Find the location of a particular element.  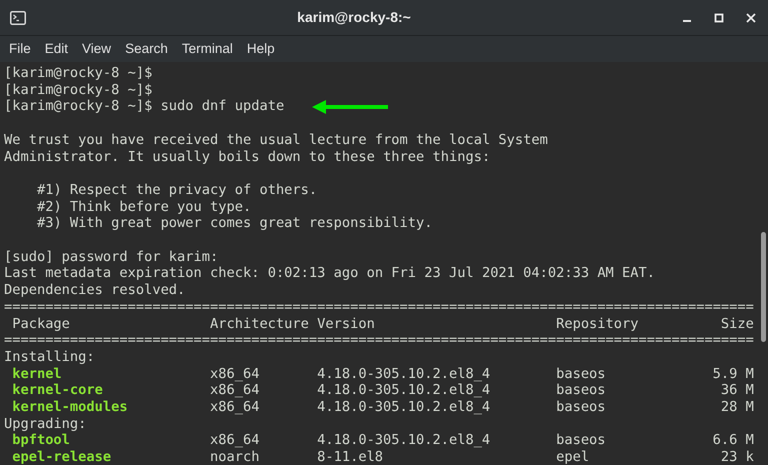

menu-item: Terminal is located at coordinates (207, 49).